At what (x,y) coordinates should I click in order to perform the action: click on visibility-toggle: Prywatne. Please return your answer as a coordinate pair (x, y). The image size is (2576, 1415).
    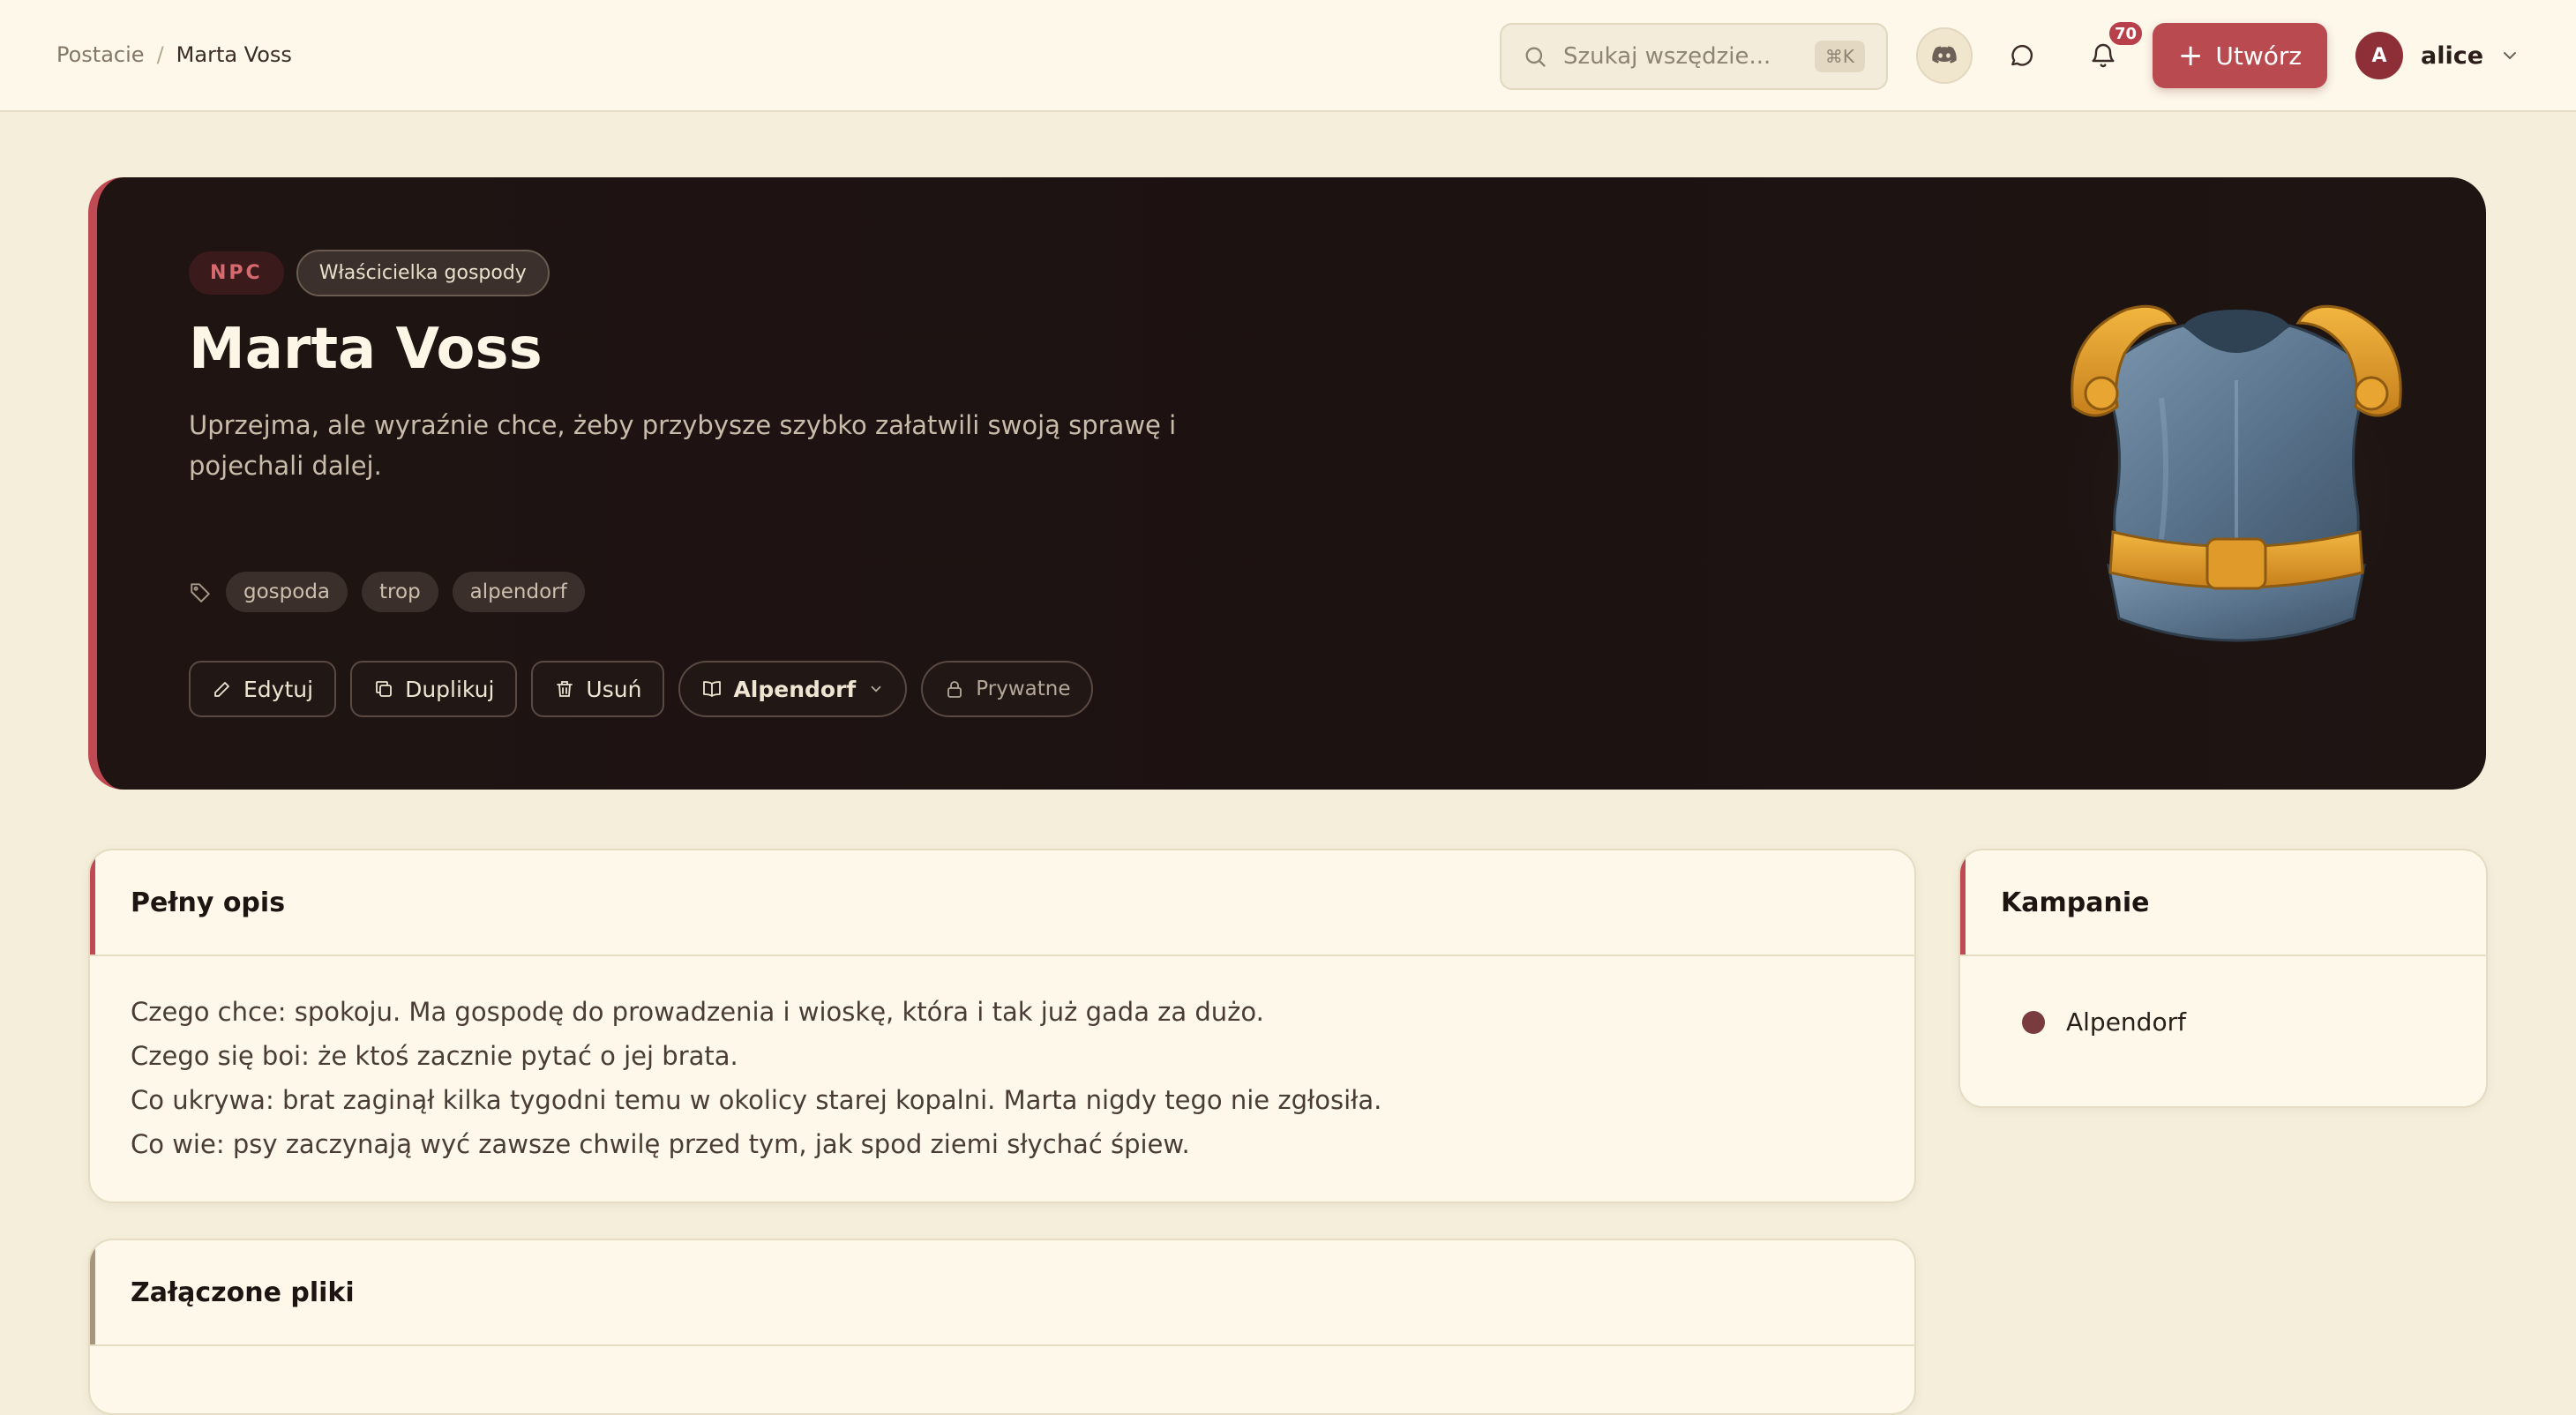
    Looking at the image, I should click on (1008, 689).